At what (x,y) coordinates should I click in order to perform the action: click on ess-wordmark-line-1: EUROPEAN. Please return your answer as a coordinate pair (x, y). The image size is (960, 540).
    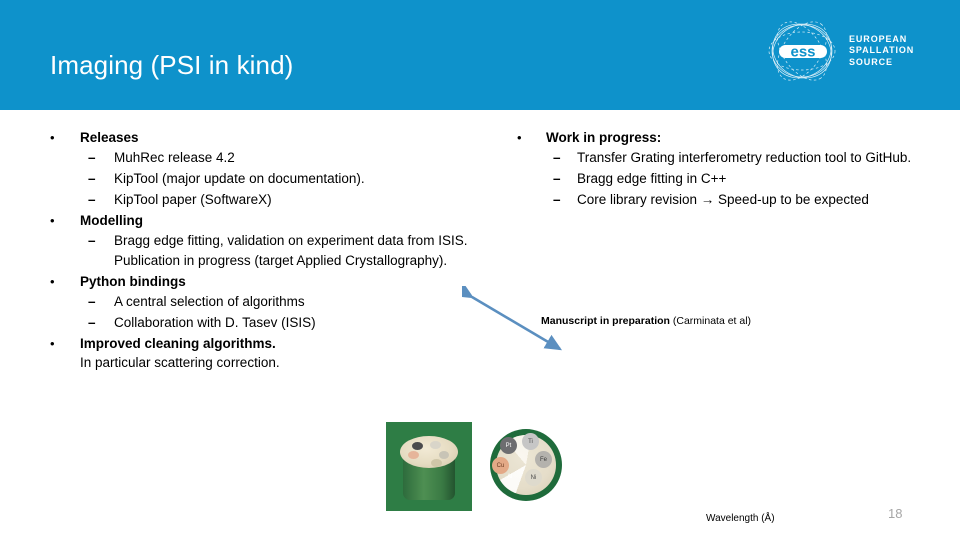
    Looking at the image, I should click on (878, 38).